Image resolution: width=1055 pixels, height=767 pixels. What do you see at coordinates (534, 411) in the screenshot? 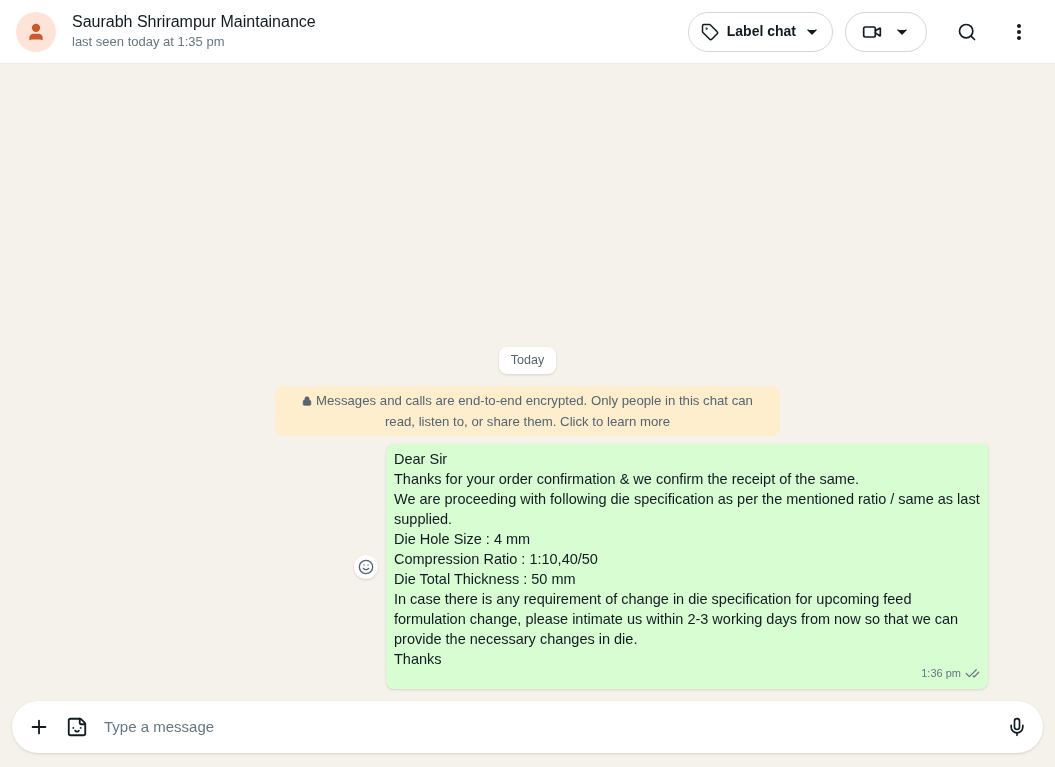
I see `encryption-text: Messages and calls are end-to-end encrypted. Only people in this chat can read, listen to, or share them. Click to learn more` at bounding box center [534, 411].